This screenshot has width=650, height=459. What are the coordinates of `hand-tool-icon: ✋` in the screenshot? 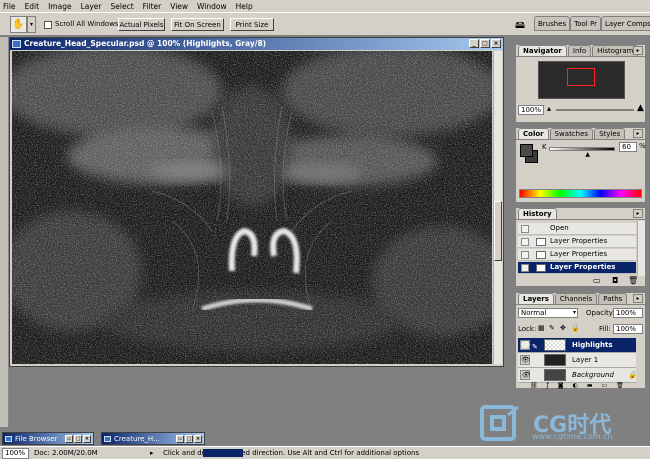 It's located at (18, 24).